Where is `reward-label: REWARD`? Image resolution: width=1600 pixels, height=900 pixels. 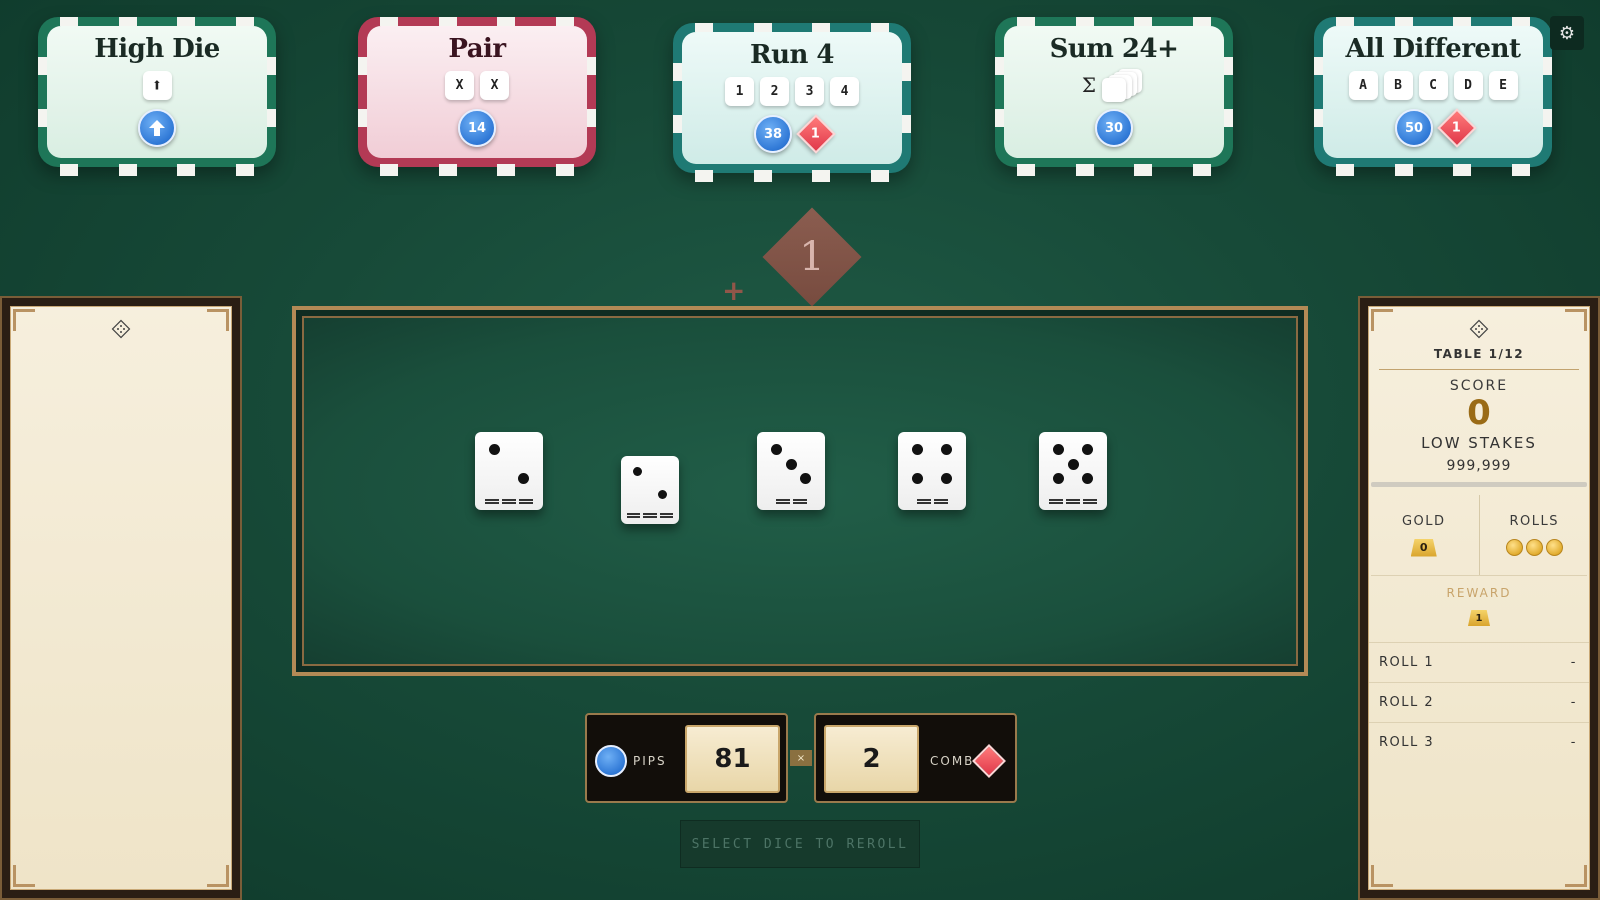
reward-label: REWARD is located at coordinates (1479, 593).